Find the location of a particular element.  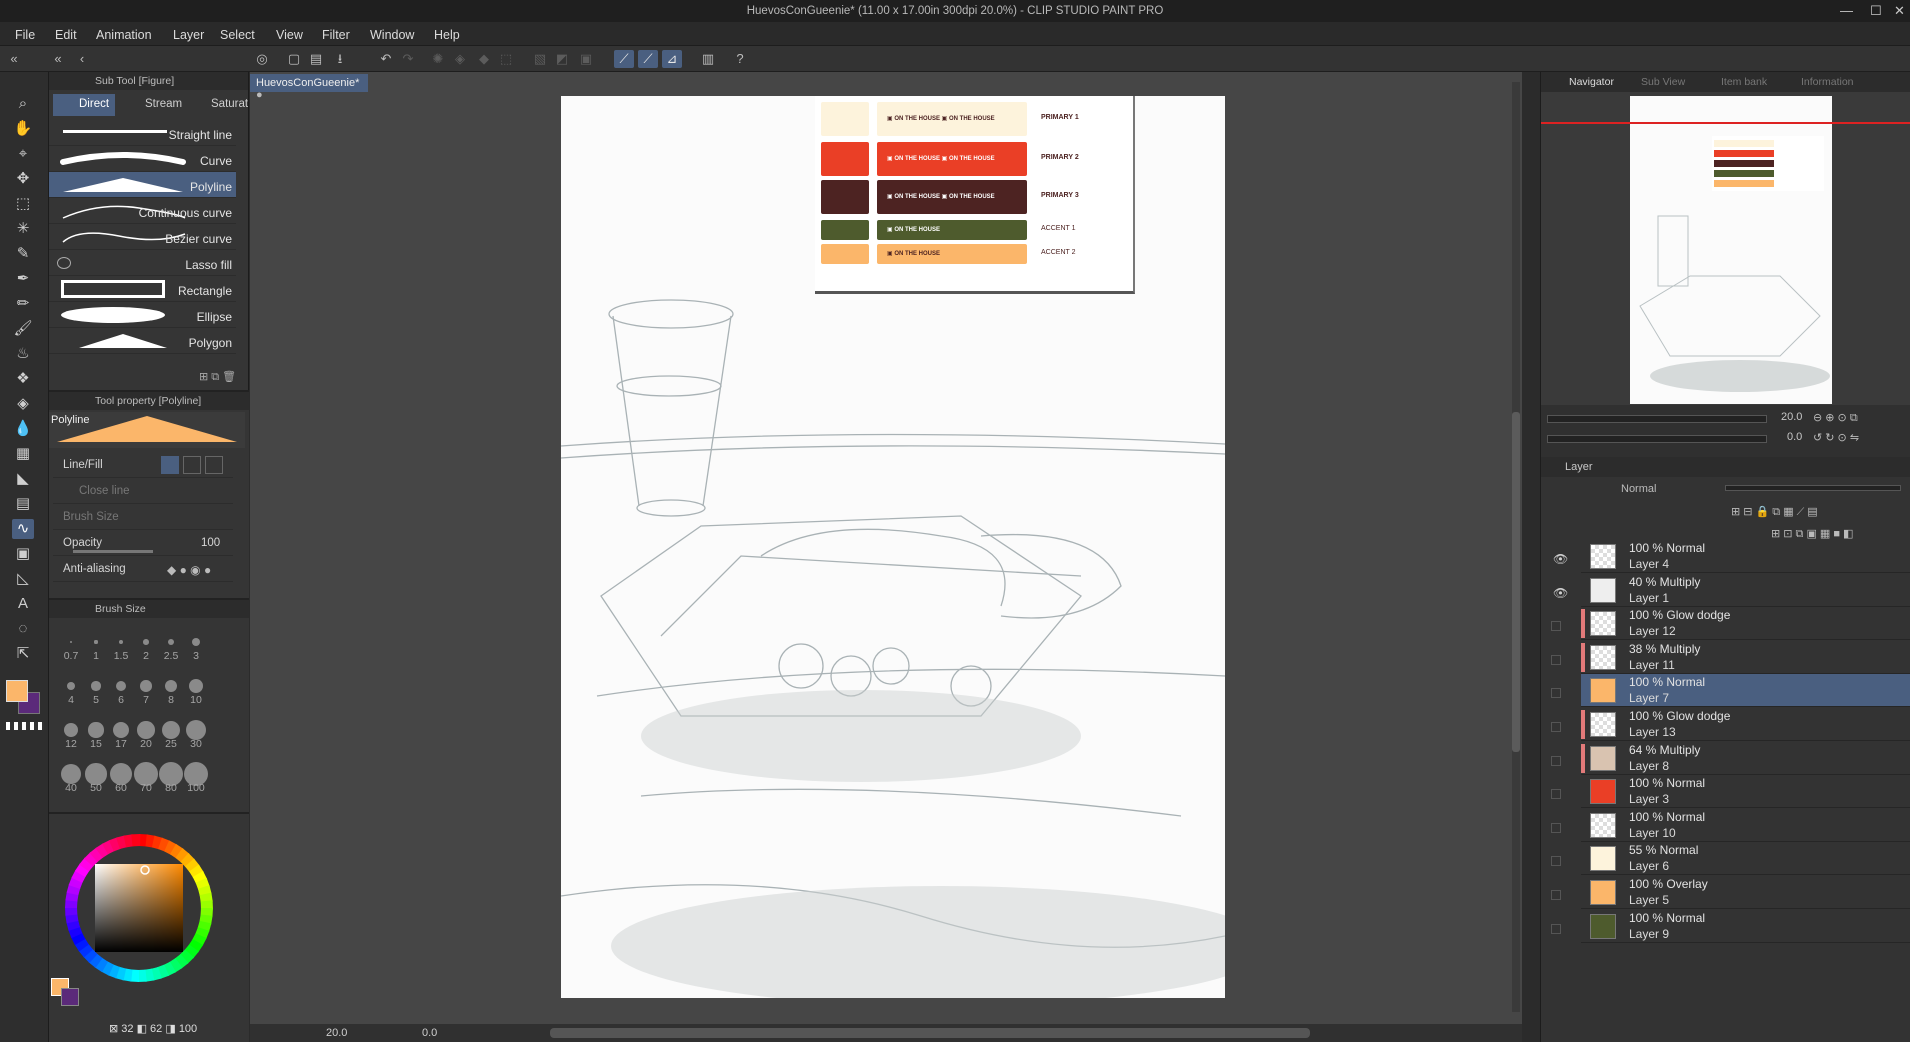

layer-row: 100 % Normal Layer 9 is located at coordinates (1745, 926).